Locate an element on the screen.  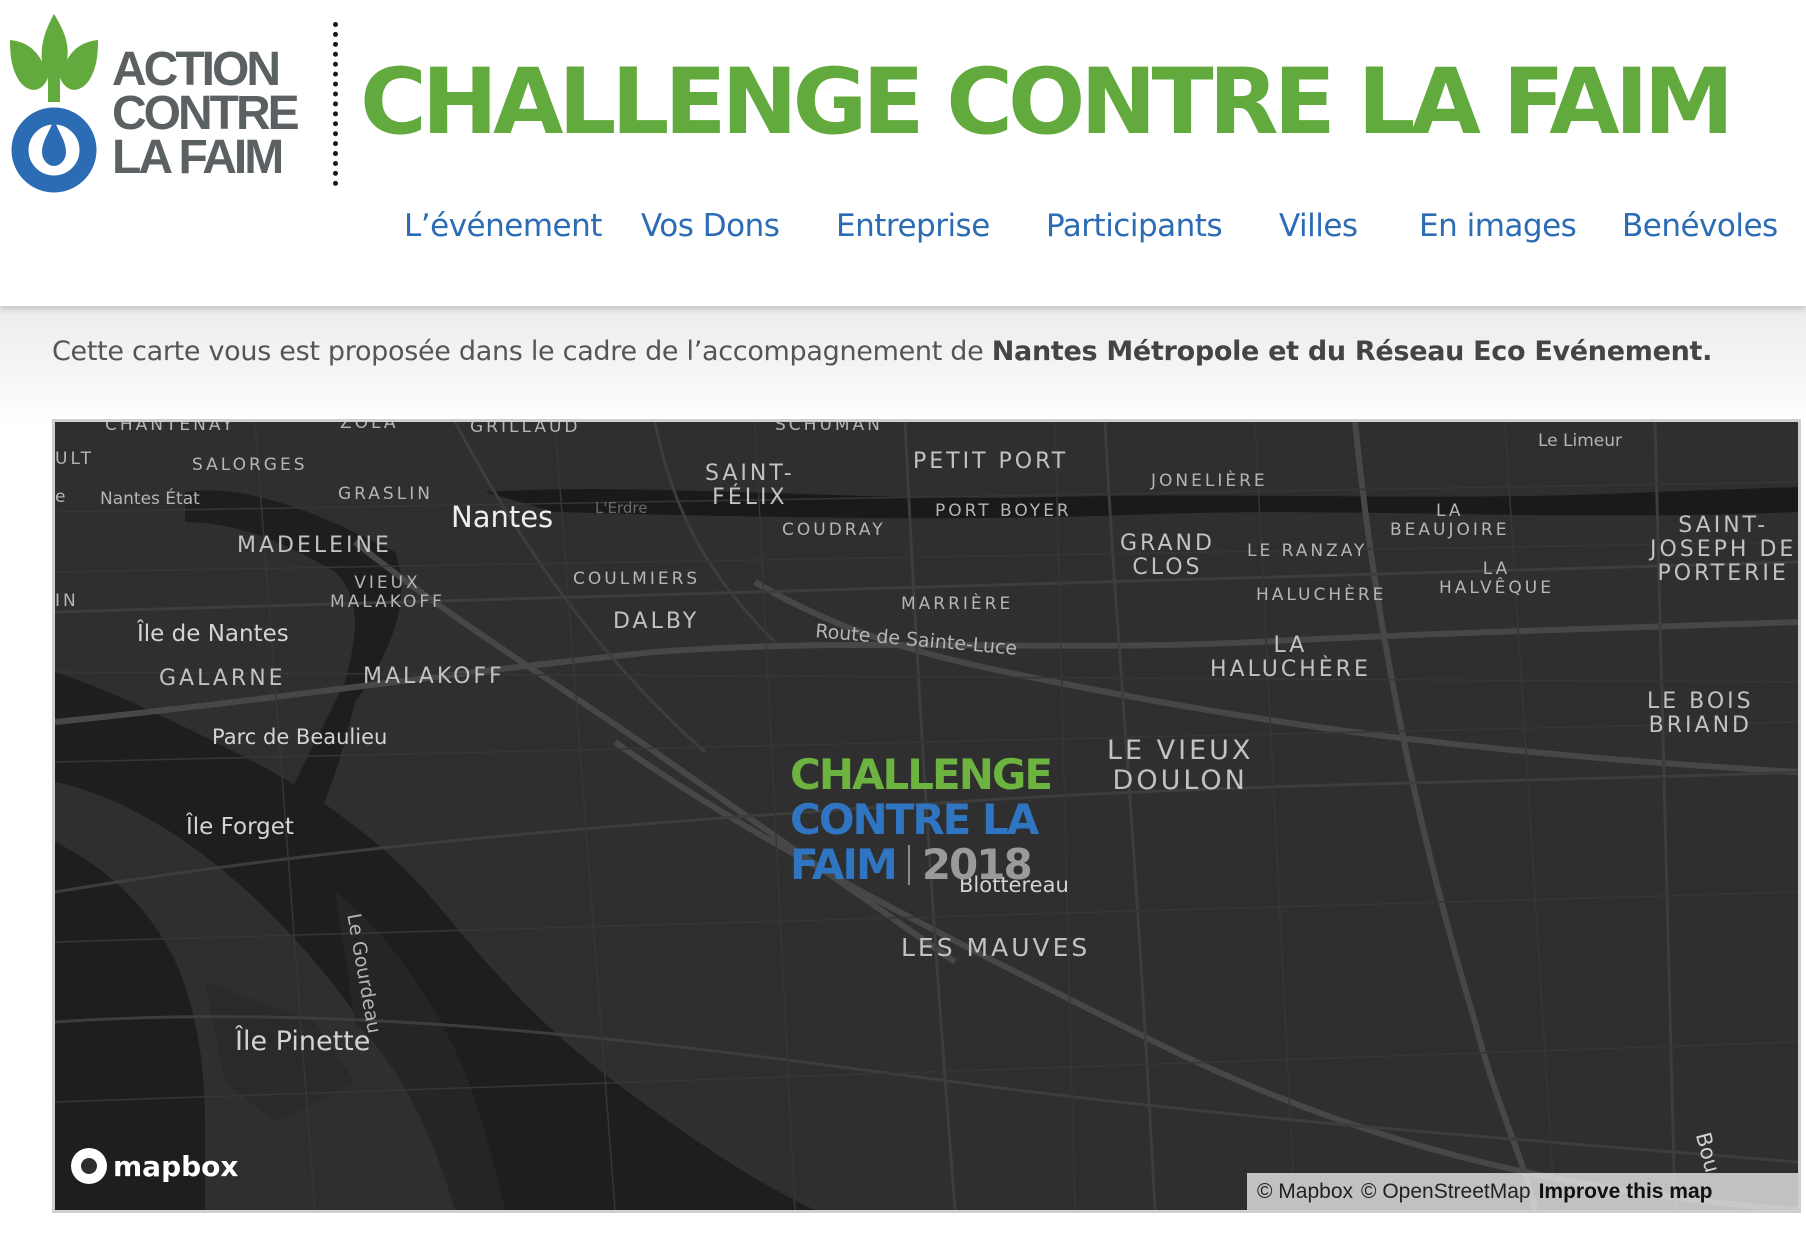
map-label-coulmiers: COULMIERS is located at coordinates (637, 579).